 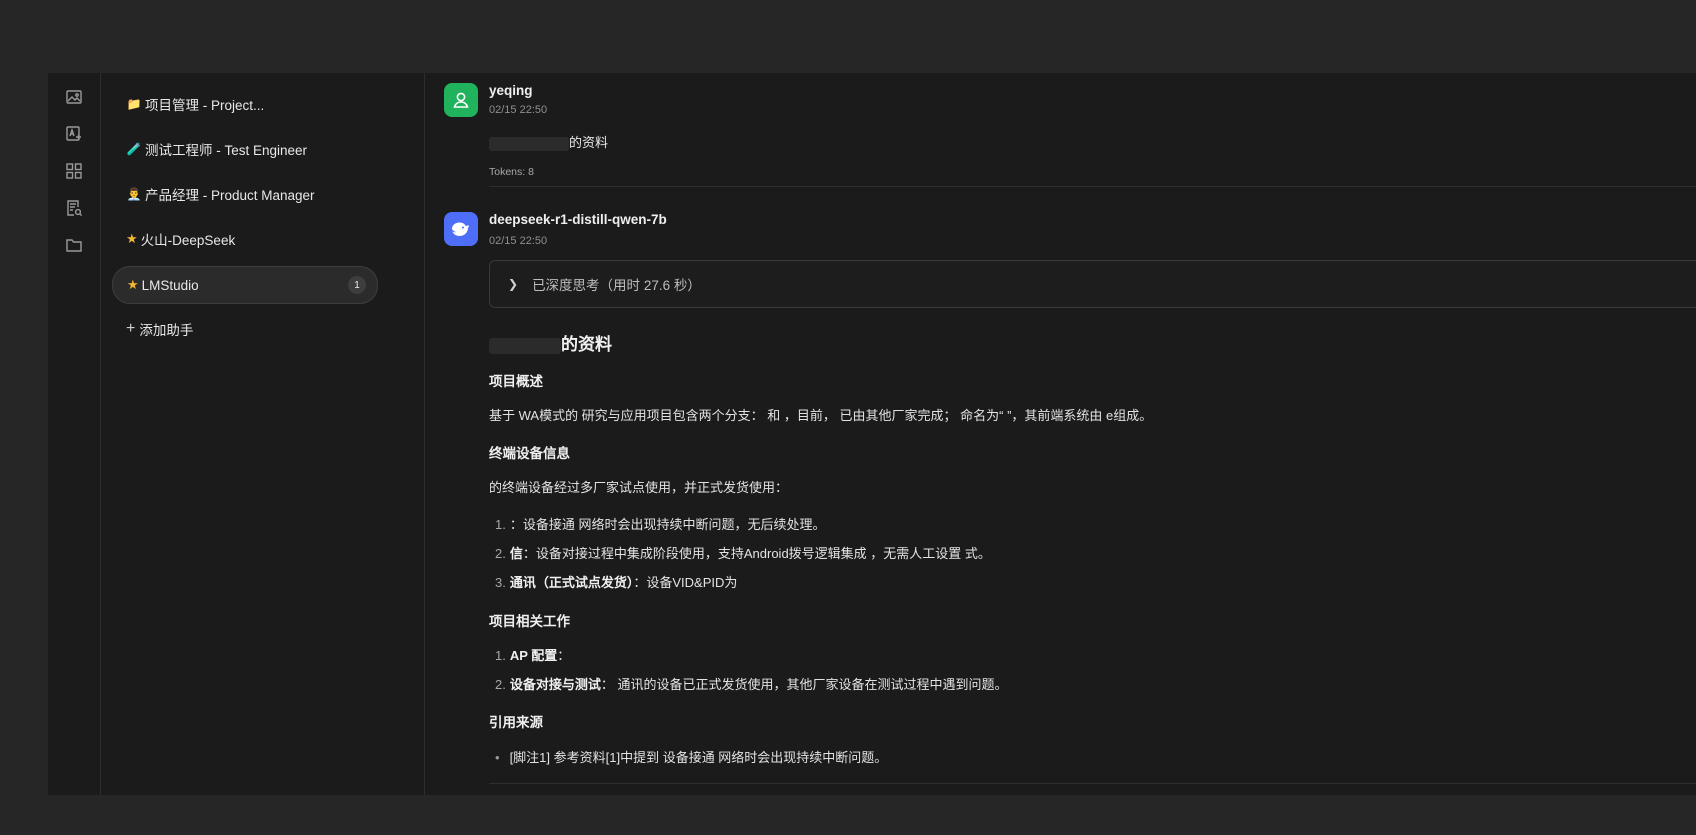 I want to click on user-avatar, so click(x=461, y=100).